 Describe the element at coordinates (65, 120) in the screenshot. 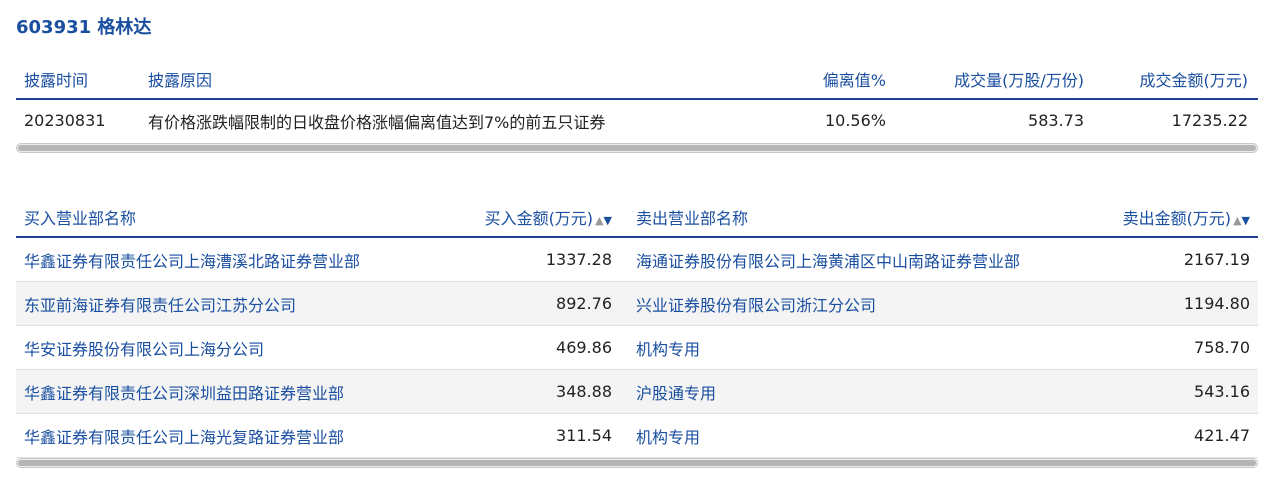

I see `disclosure-date: 20230831` at that location.